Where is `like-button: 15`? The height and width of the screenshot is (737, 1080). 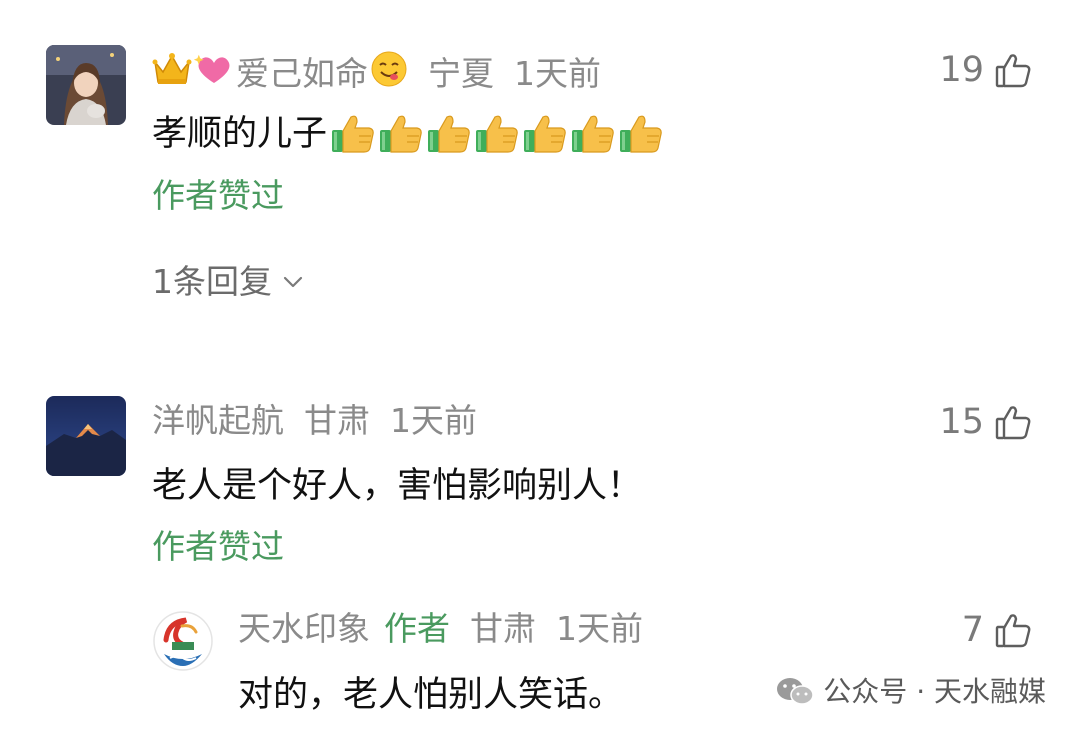 like-button: 15 is located at coordinates (985, 422).